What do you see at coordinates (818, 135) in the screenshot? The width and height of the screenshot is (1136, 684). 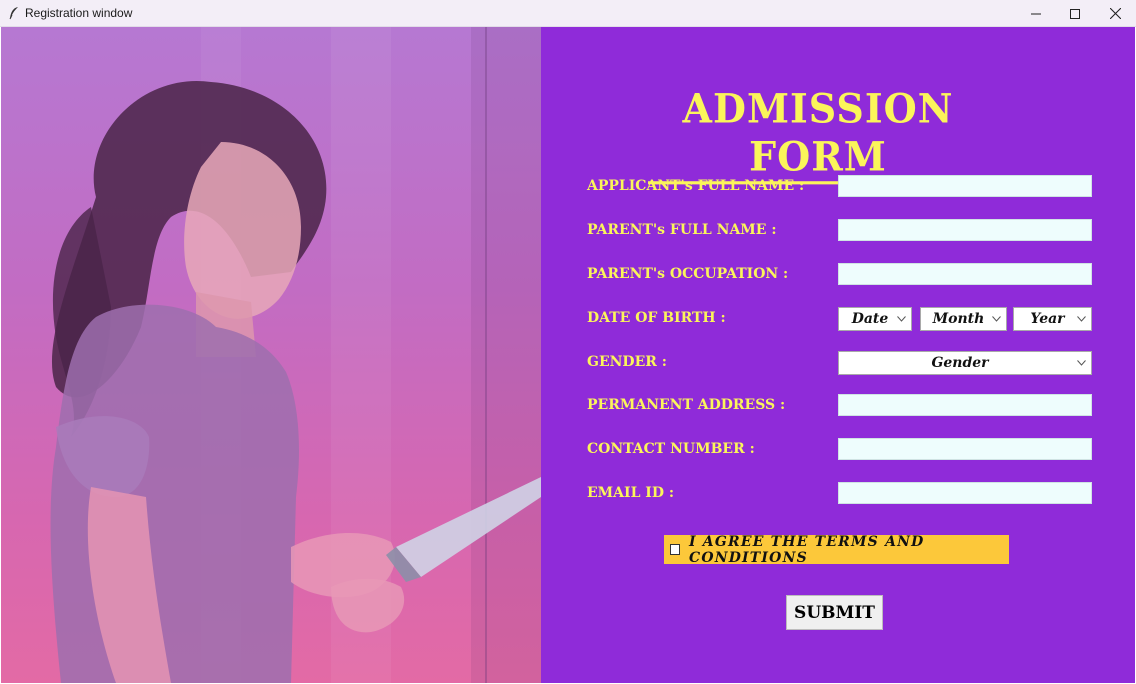 I see `form-title: ADMISSION FORM` at bounding box center [818, 135].